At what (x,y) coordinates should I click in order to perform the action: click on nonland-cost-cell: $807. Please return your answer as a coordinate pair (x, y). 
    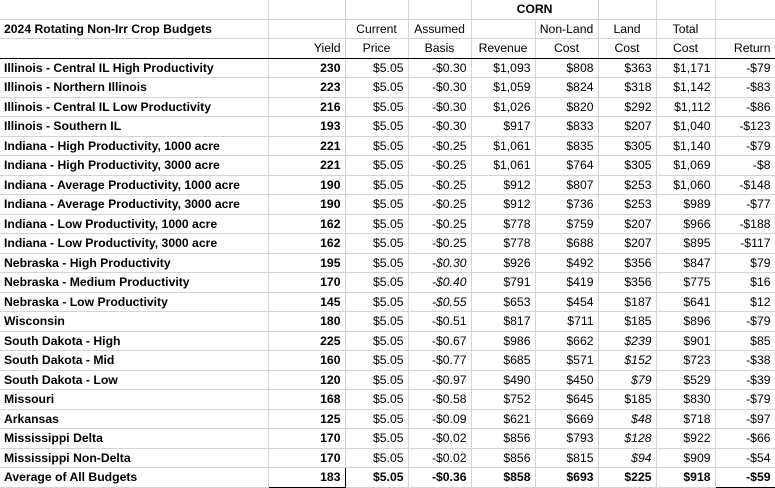
    Looking at the image, I should click on (567, 185).